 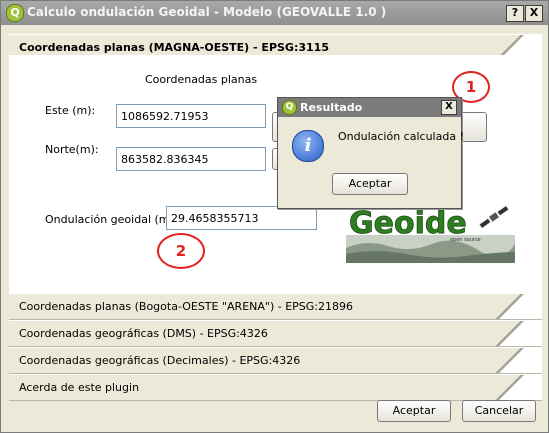 I want to click on panel-header-acerca: Acerda de este plugin, so click(x=275, y=387).